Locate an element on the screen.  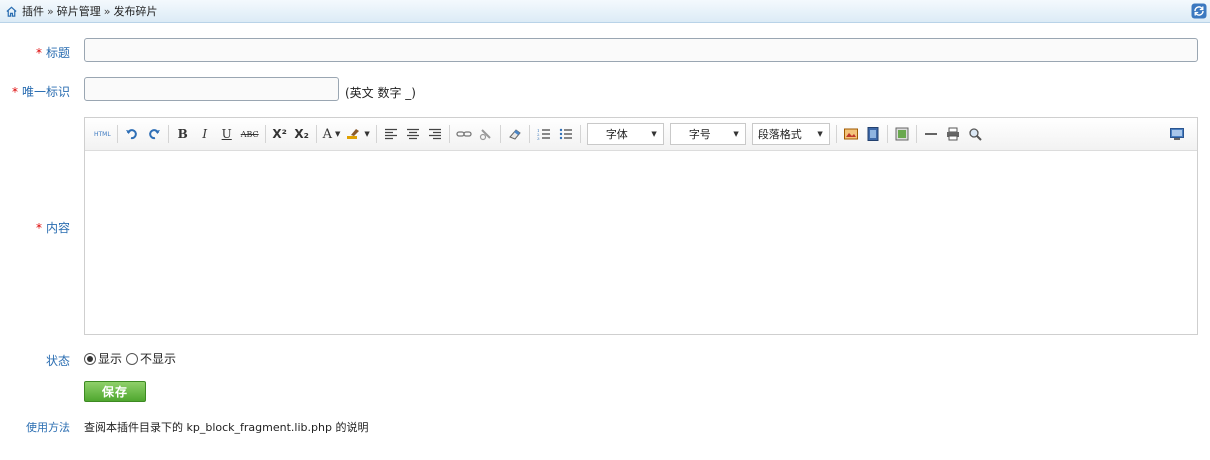
html-source-button: HTML is located at coordinates (102, 134).